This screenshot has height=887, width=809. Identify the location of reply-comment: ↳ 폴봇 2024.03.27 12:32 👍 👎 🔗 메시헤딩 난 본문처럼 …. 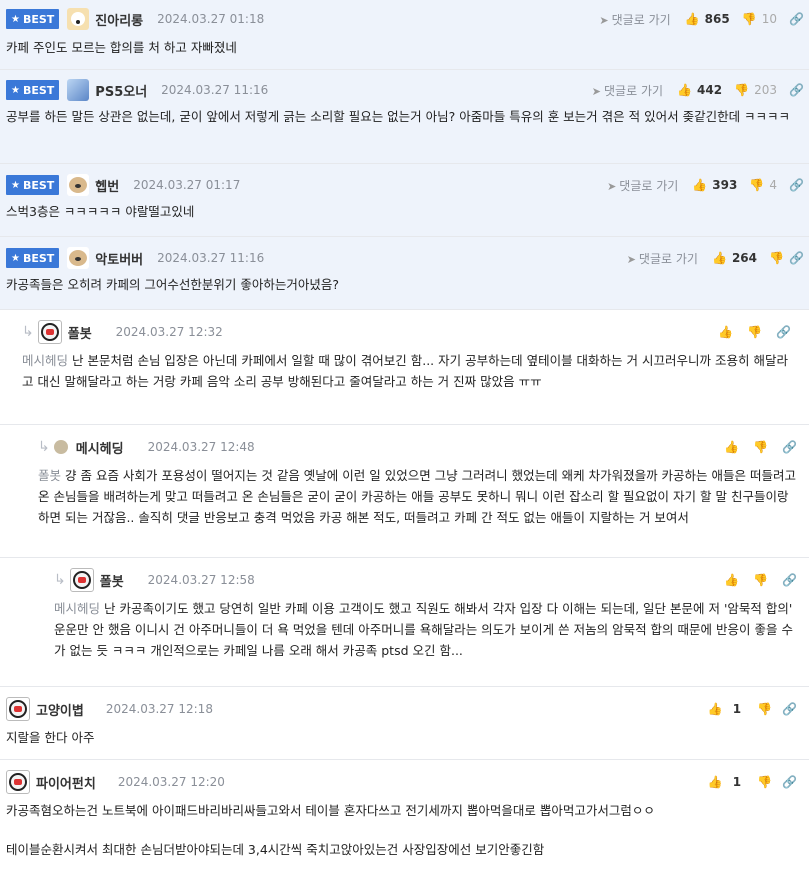
(404, 367).